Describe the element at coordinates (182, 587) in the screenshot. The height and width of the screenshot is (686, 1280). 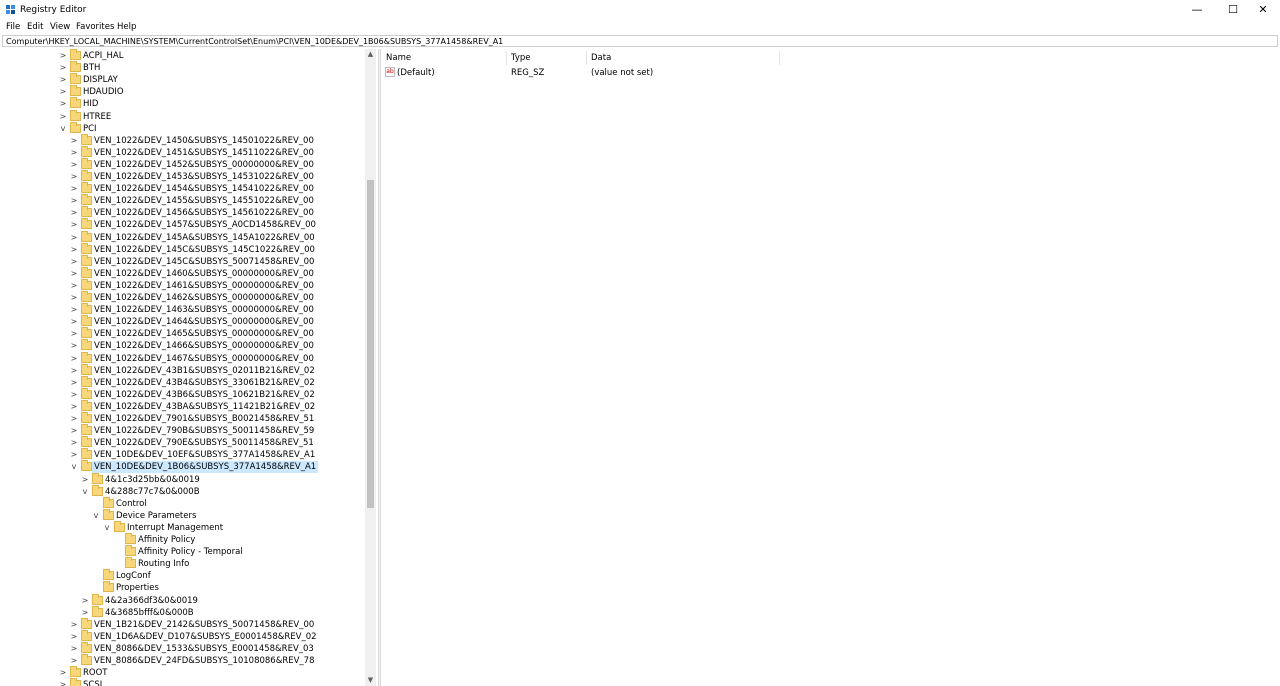
I see `tree-node: Properties` at that location.